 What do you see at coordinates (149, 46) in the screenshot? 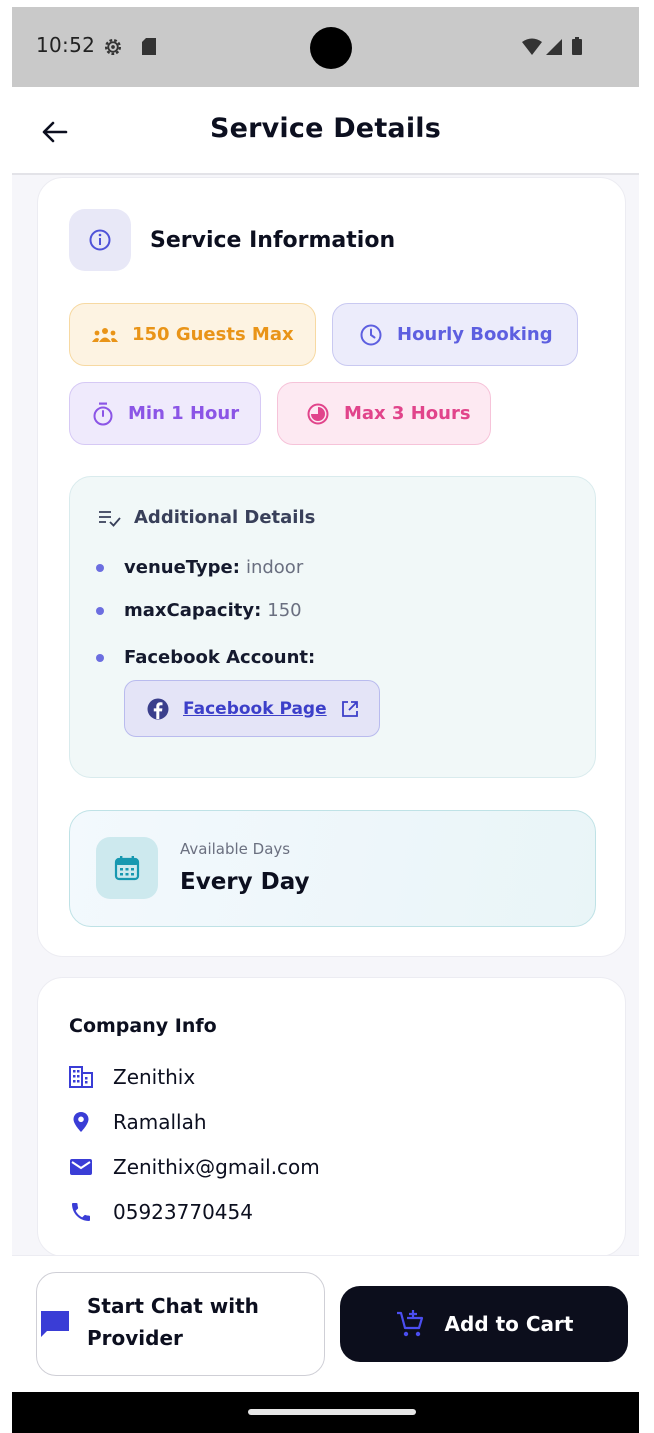
I see `sd-card-icon` at bounding box center [149, 46].